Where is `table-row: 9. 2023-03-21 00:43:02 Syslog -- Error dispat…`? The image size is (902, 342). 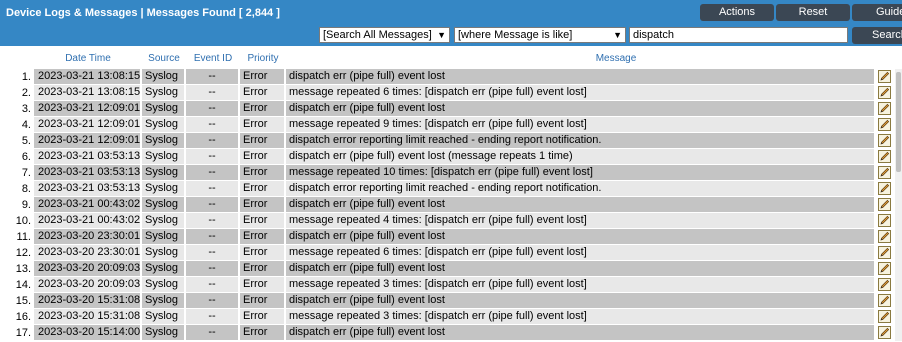 table-row: 9. 2023-03-21 00:43:02 Syslog -- Error dispat… is located at coordinates (451, 205).